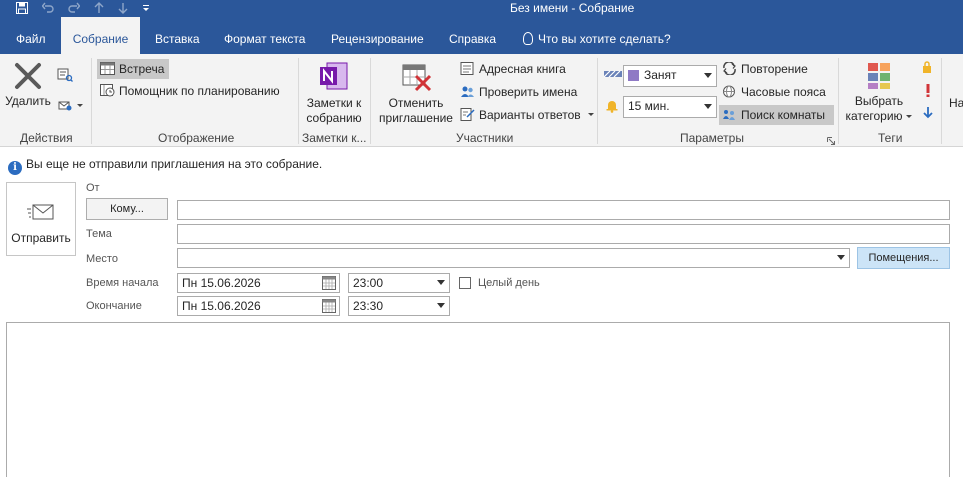  I want to click on room-finder-button: Поиск комнаты, so click(776, 115).